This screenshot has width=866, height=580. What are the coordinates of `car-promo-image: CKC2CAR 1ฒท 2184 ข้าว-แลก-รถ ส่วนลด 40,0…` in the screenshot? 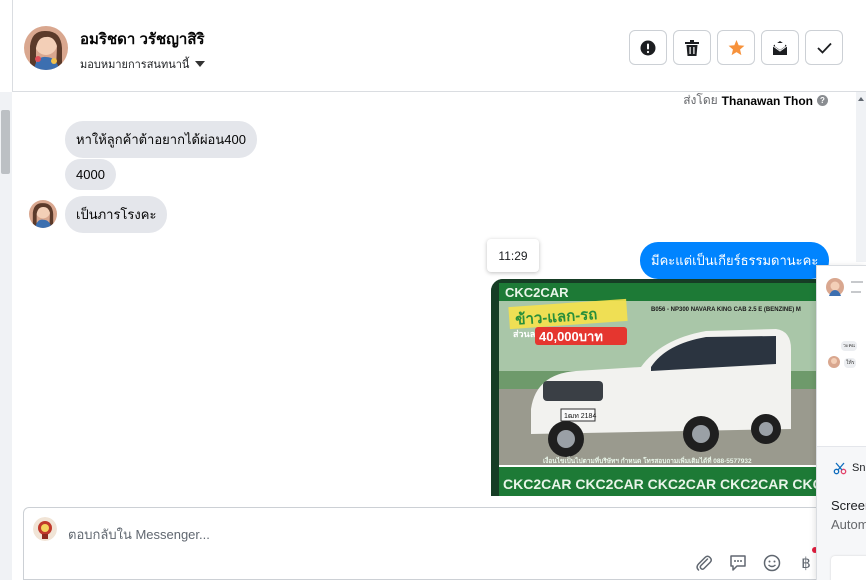 It's located at (659, 387).